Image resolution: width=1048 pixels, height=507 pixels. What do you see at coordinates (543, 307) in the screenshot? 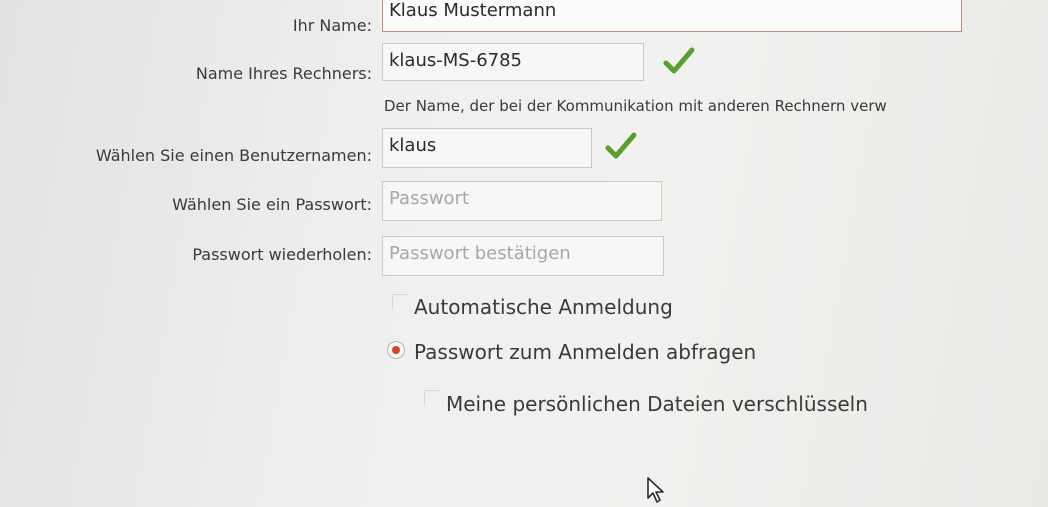
I see `auto-login-label: Automatische Anmeldung` at bounding box center [543, 307].